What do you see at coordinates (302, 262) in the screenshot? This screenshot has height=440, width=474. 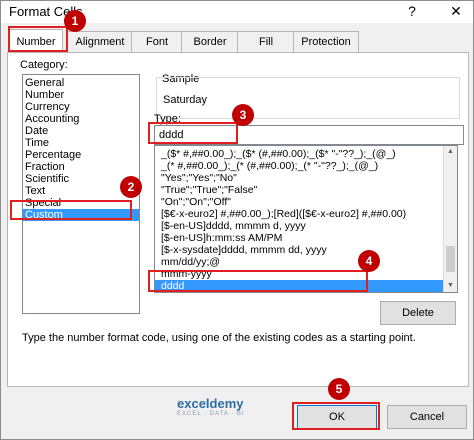 I see `format-item: mm/dd/yy;@` at bounding box center [302, 262].